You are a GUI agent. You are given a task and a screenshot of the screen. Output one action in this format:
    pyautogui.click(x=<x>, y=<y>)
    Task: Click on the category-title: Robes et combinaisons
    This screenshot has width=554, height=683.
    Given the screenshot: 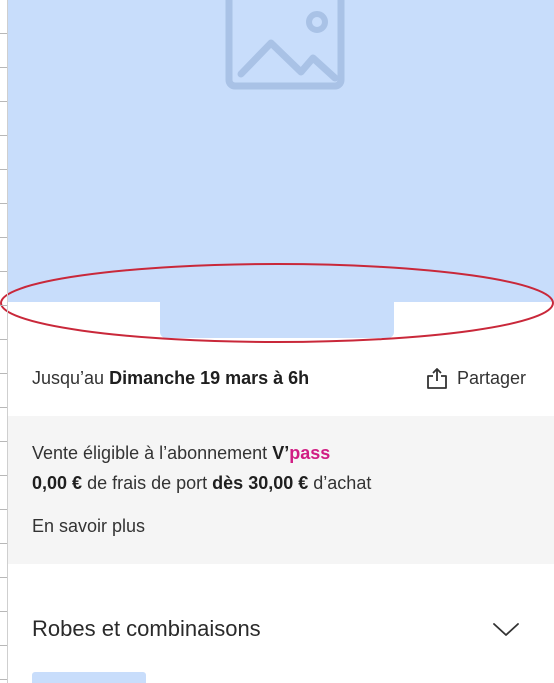 What is the action you would take?
    pyautogui.click(x=146, y=628)
    